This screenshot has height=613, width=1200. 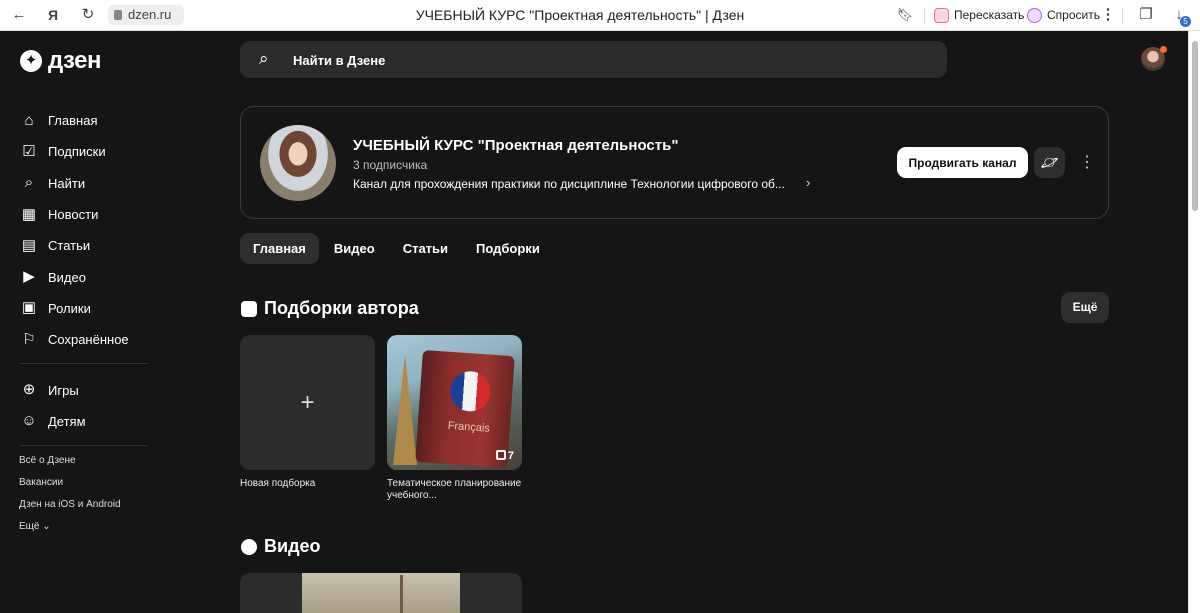 What do you see at coordinates (29, 151) in the screenshot?
I see `subscriptions-icon: ☑` at bounding box center [29, 151].